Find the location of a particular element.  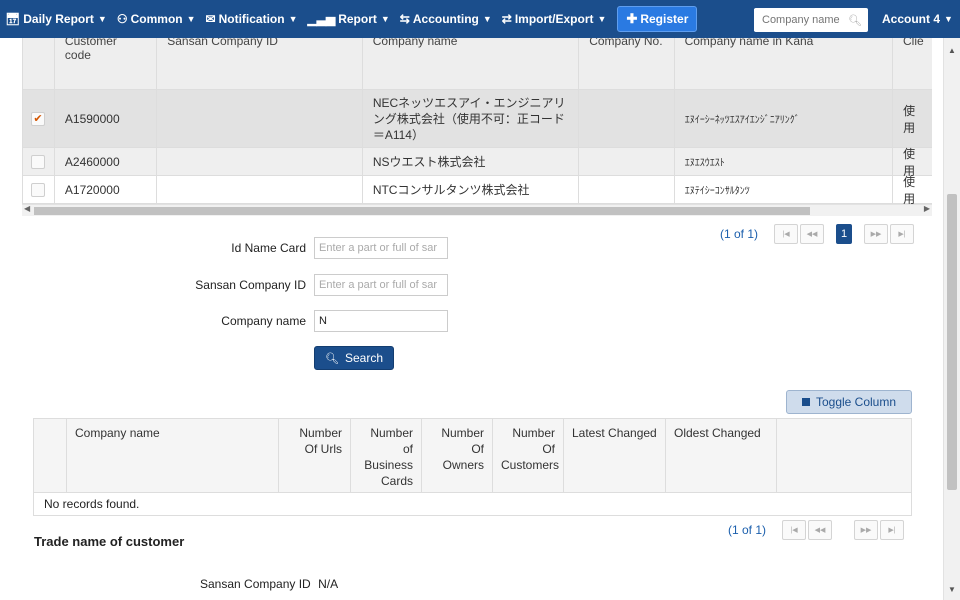

row-checkbox: ✔ is located at coordinates (38, 118).